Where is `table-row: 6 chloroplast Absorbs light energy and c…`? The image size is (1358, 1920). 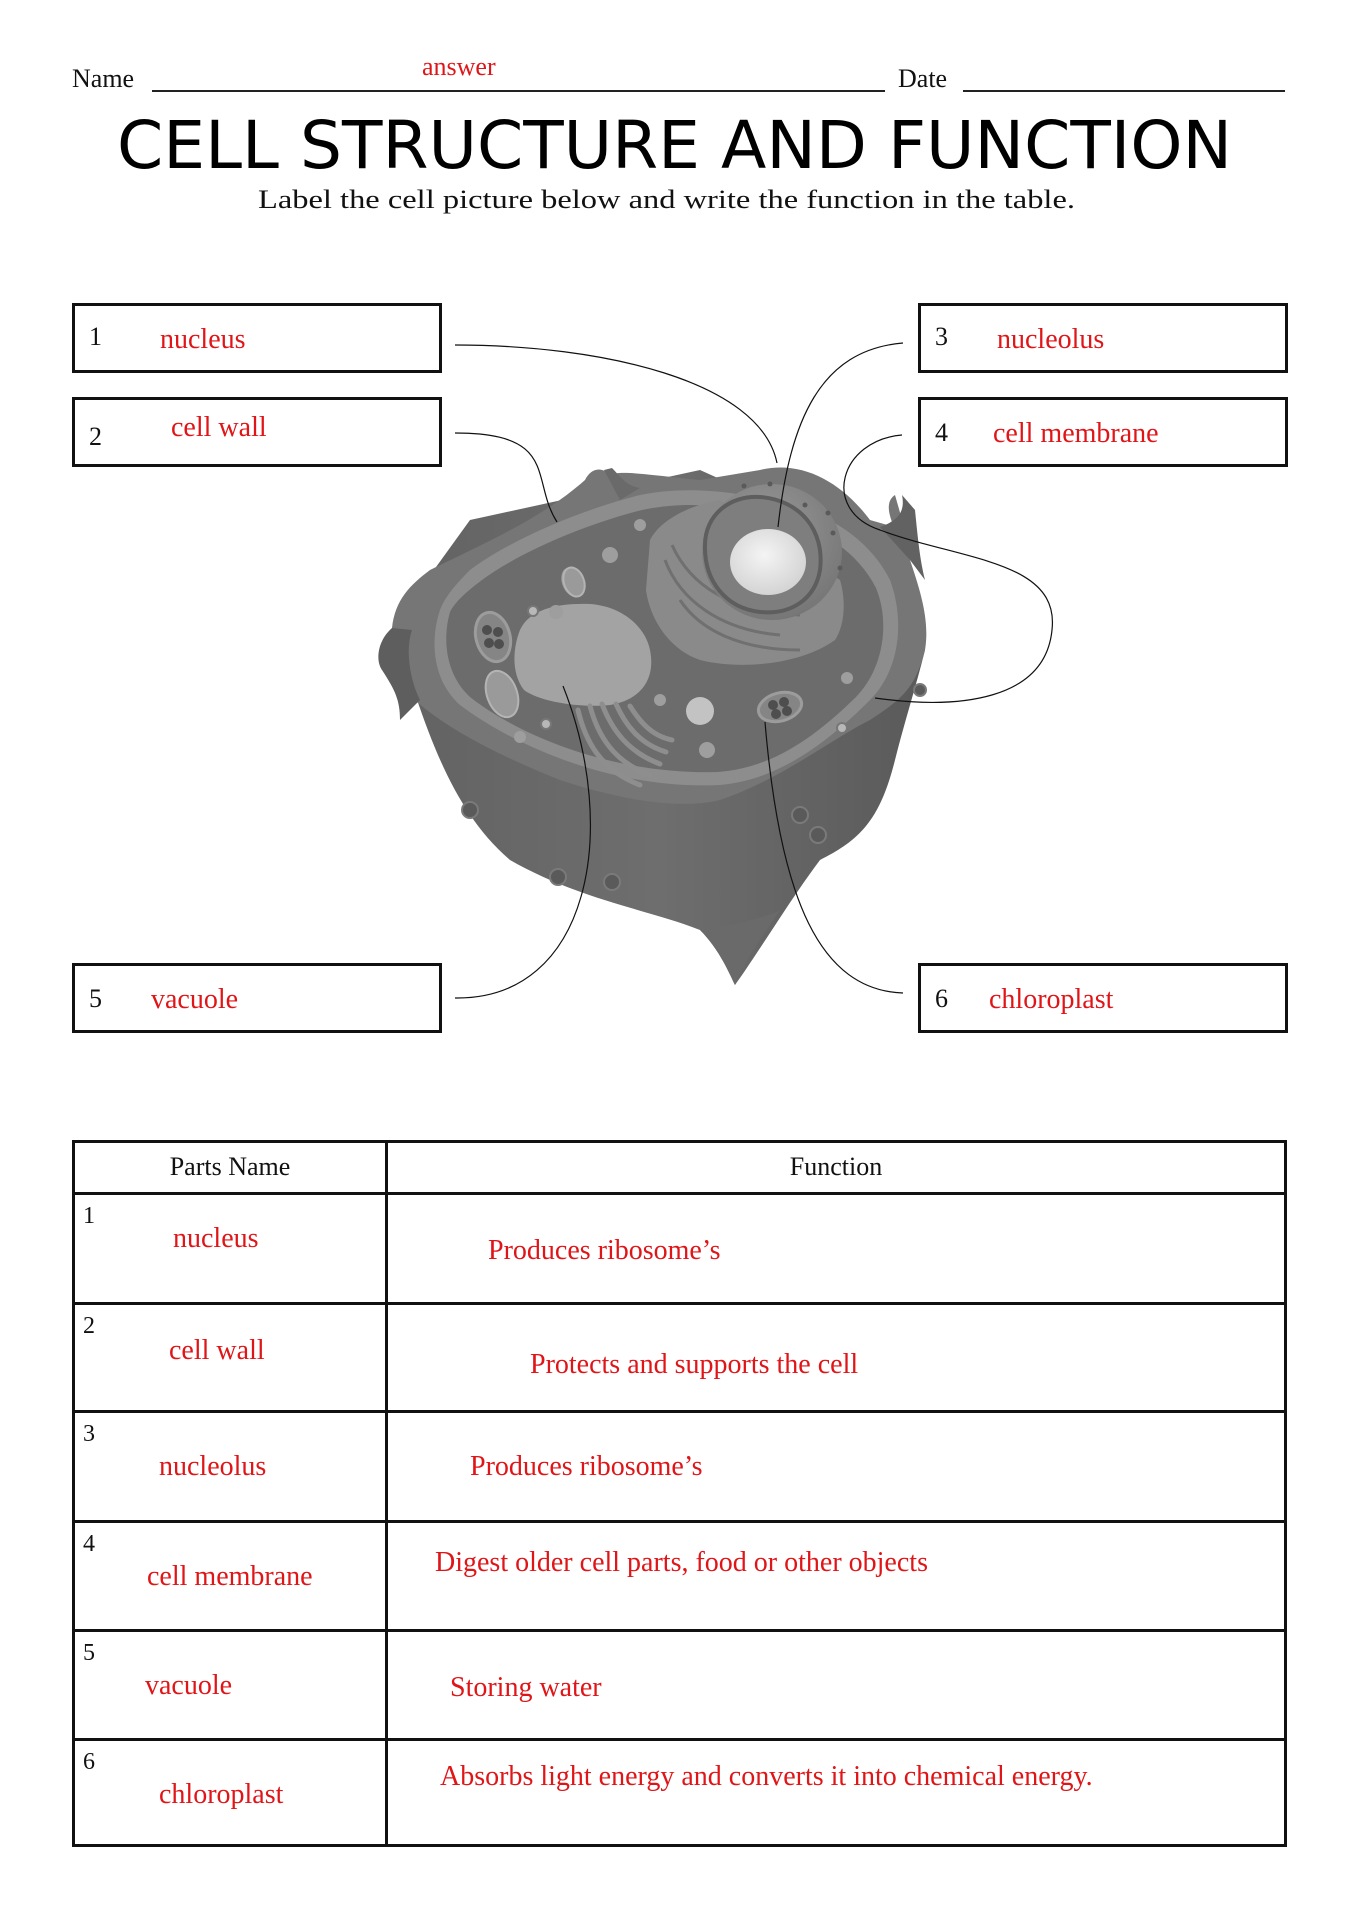
table-row: 6 chloroplast Absorbs light energy and c… is located at coordinates (679, 1794).